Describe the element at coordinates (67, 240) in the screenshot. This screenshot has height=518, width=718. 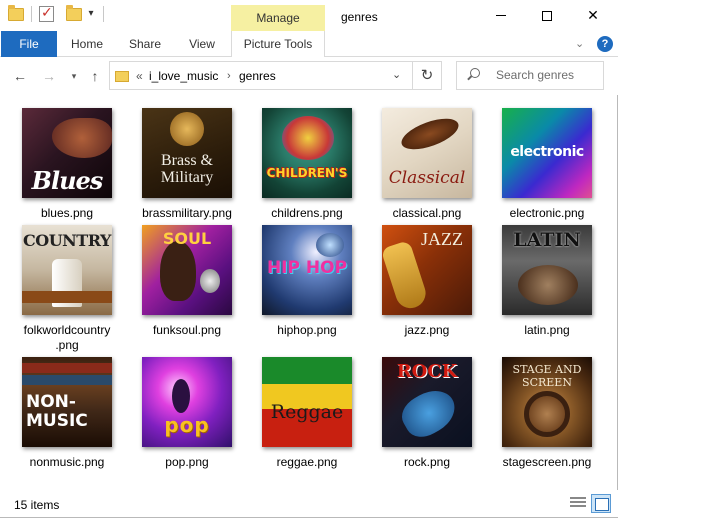
I see `thumbnail-caption: COUNTRY` at that location.